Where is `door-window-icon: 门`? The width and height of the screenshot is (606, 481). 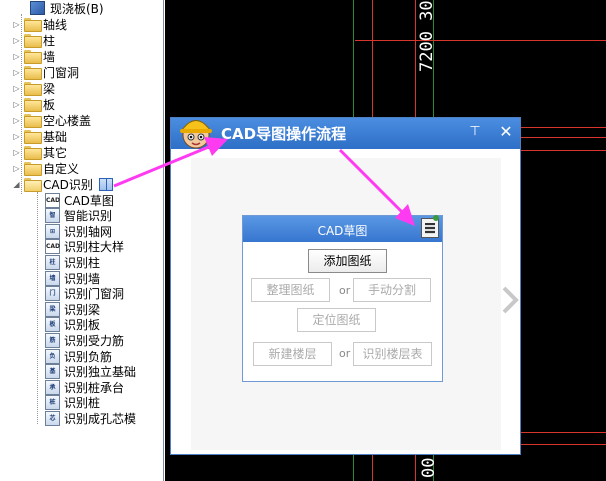
door-window-icon: 门 is located at coordinates (52, 294).